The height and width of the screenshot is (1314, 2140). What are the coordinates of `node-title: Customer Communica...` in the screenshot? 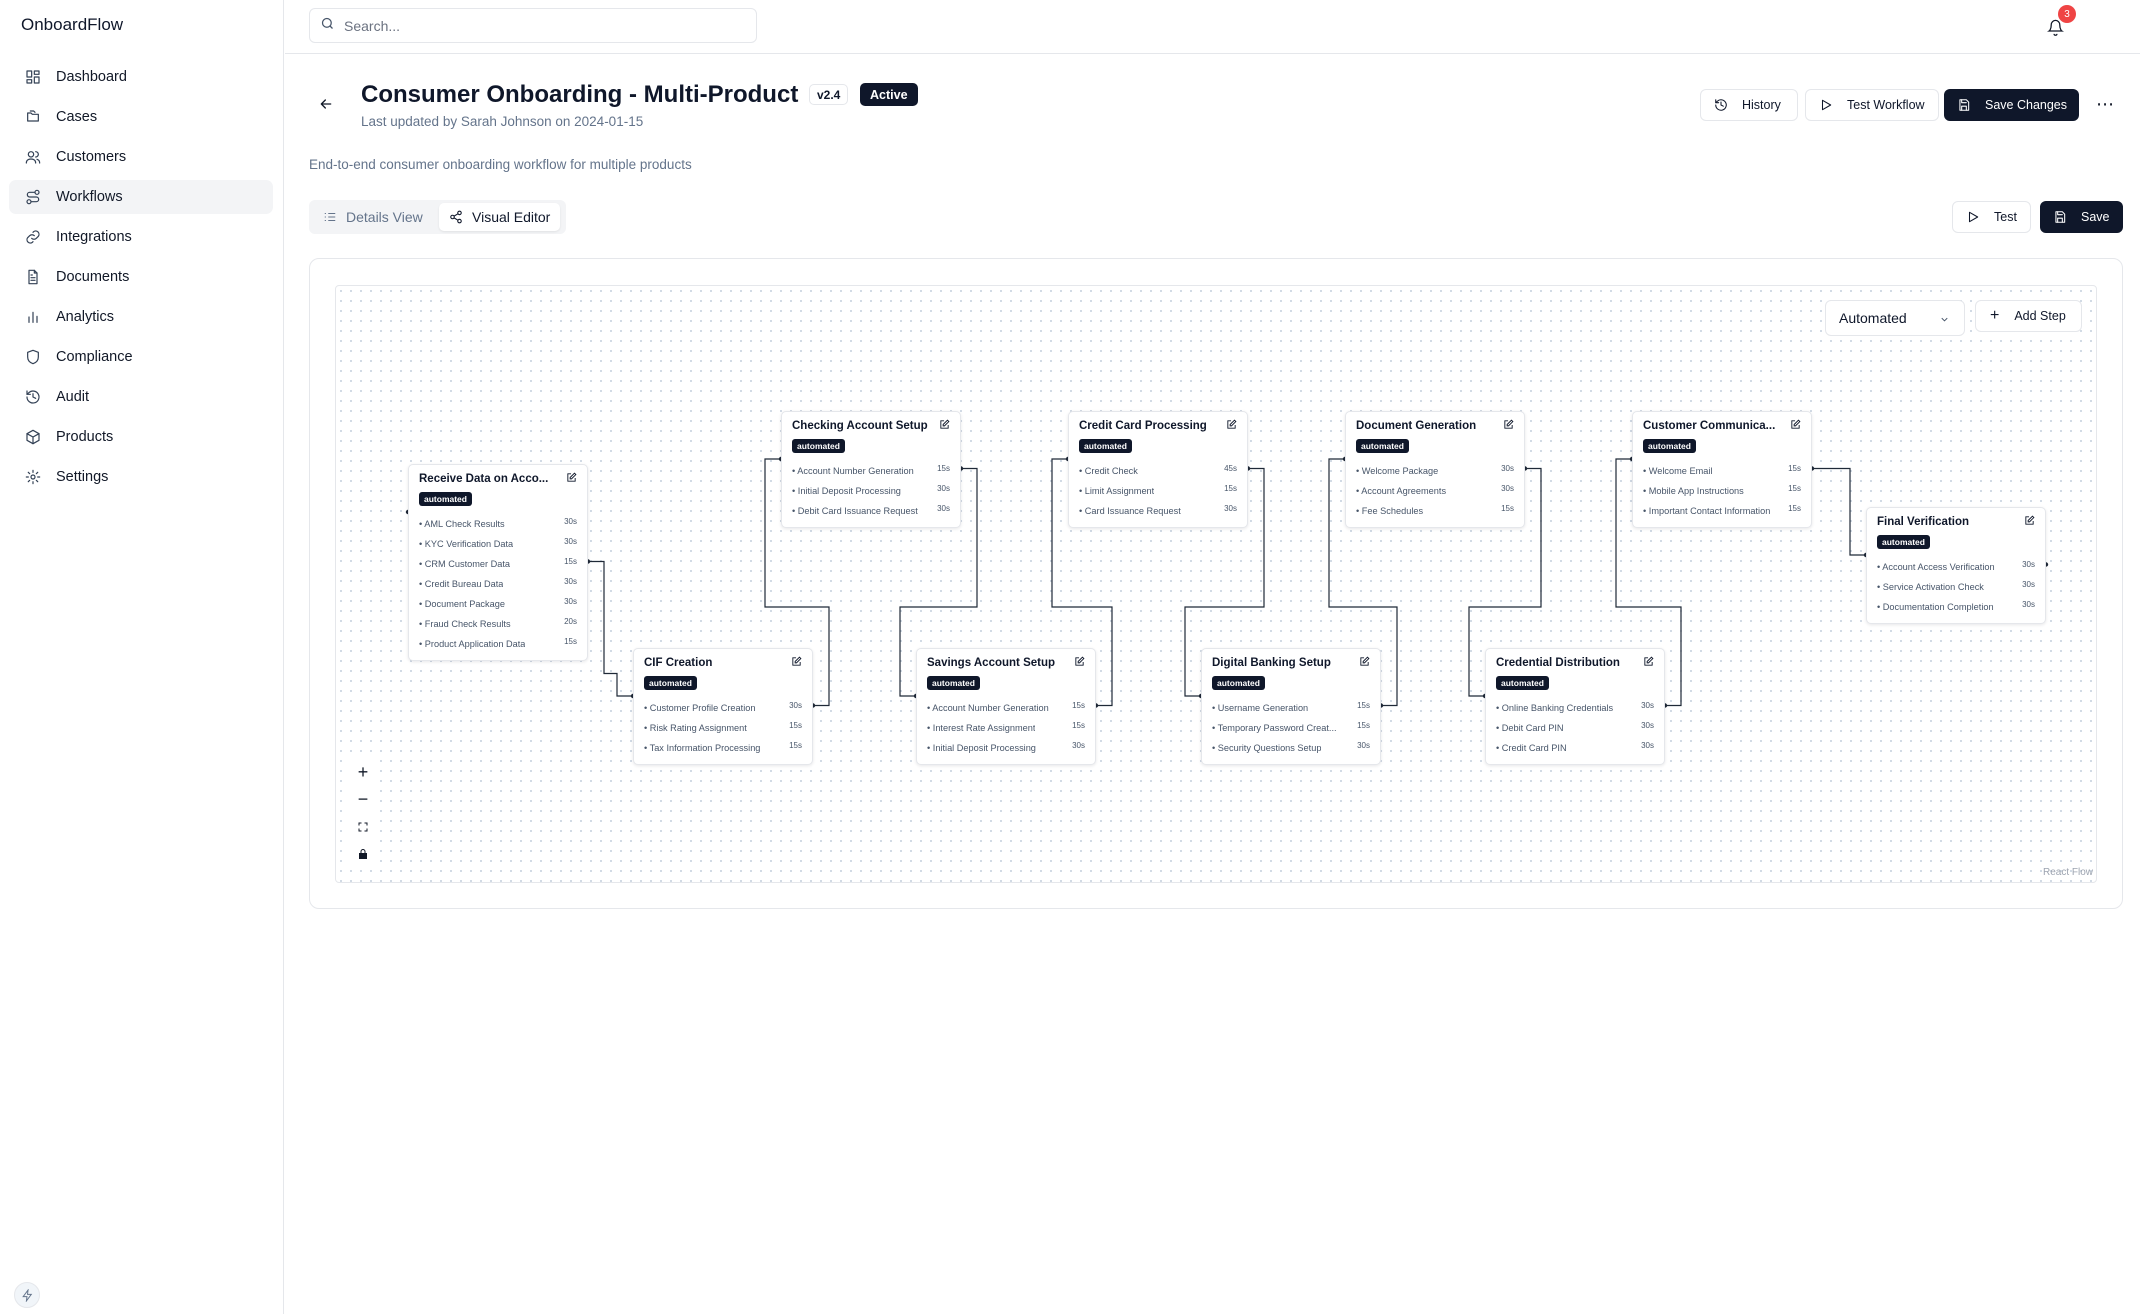 It's located at (1709, 426).